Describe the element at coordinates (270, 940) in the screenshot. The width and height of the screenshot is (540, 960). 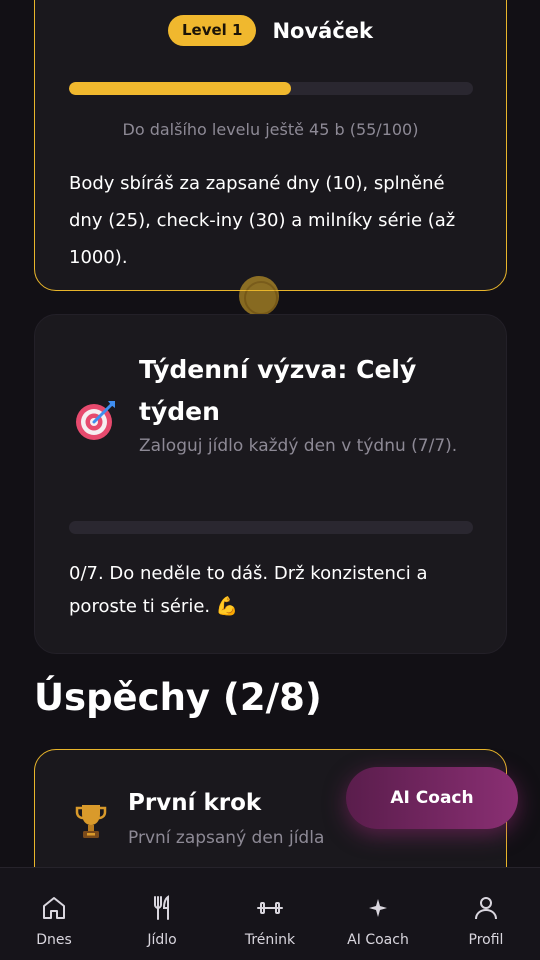
I see `nav-label: Trénink` at that location.